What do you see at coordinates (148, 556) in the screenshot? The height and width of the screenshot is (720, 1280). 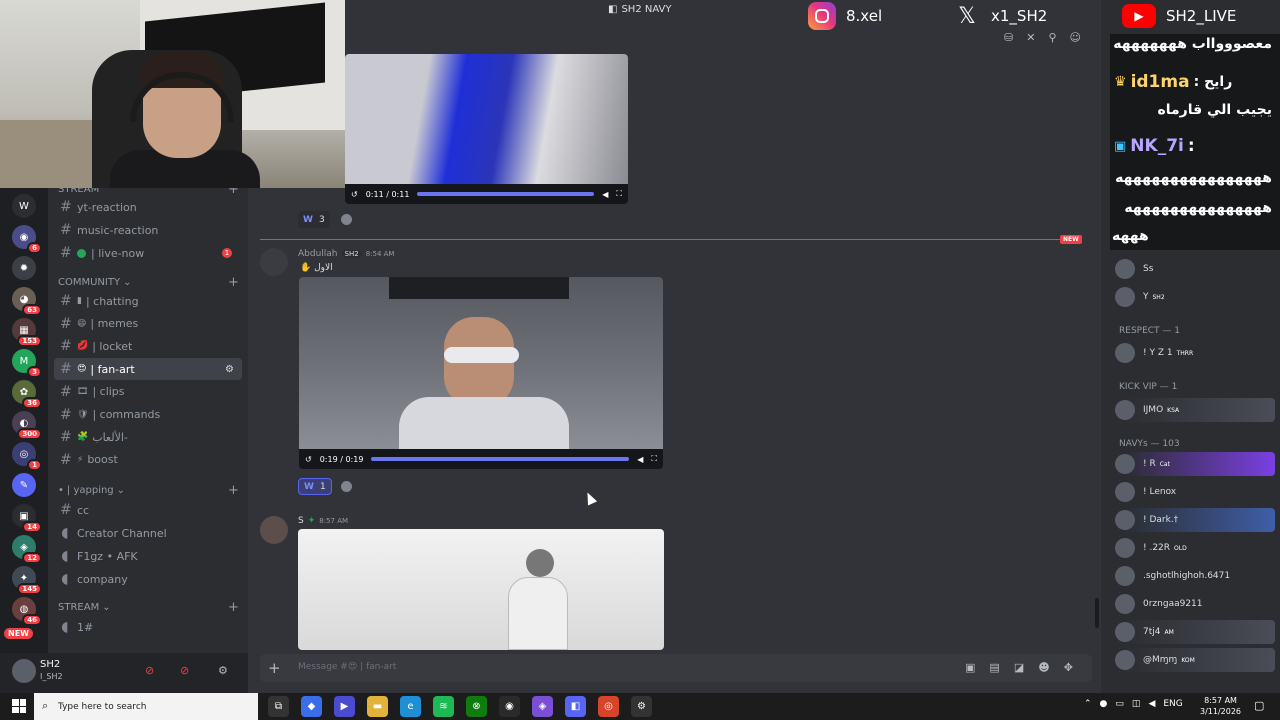 I see `voice-channel: ◖ F1gz • AFK` at bounding box center [148, 556].